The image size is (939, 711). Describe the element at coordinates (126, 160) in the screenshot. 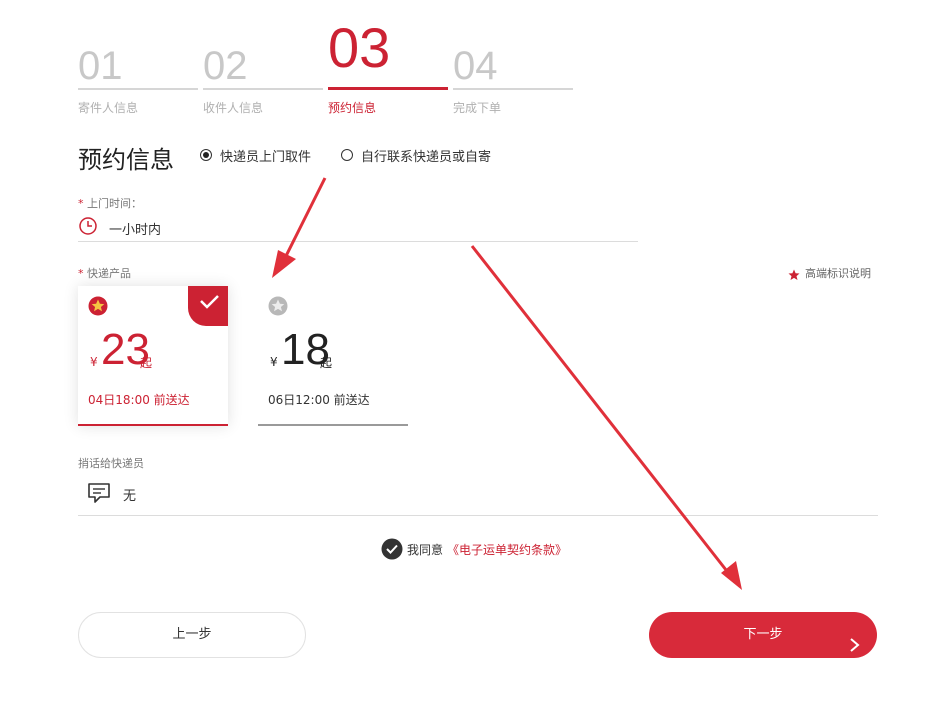

I see `section-title: 预约信息` at that location.